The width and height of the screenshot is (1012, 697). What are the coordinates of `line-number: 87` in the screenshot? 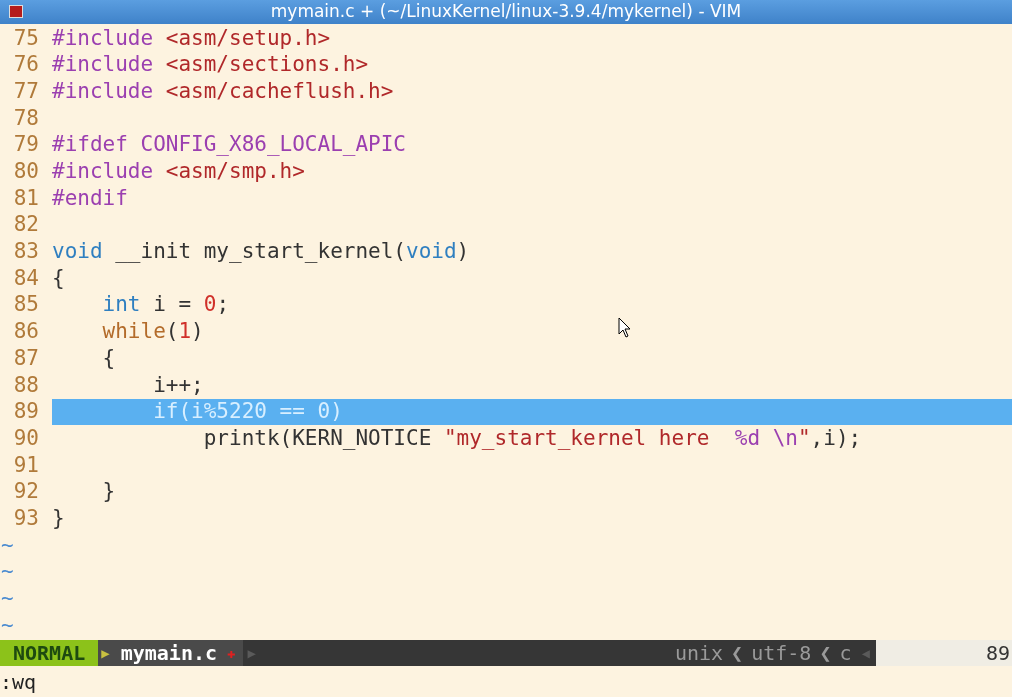 It's located at (26, 358).